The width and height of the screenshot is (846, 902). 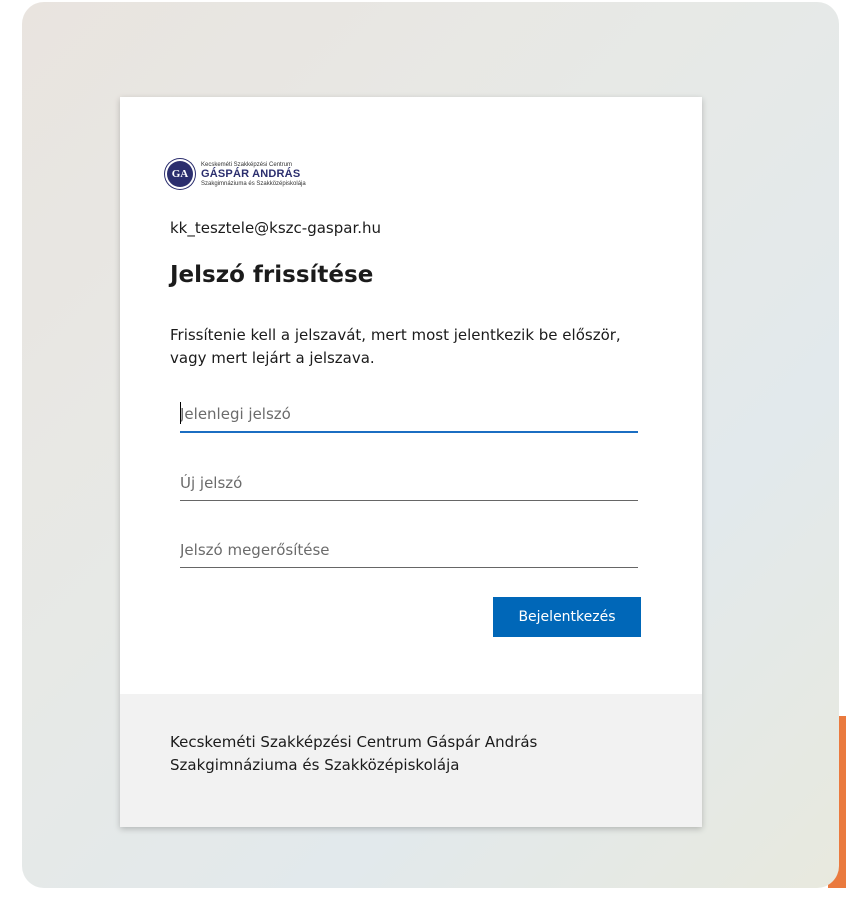 I want to click on text-caret, so click(x=180, y=413).